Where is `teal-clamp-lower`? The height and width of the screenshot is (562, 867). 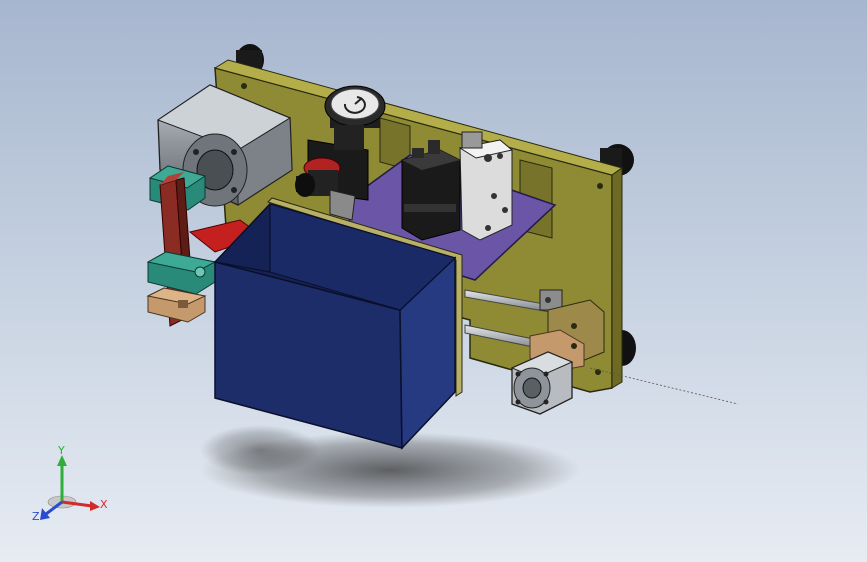 teal-clamp-lower is located at coordinates (181, 273).